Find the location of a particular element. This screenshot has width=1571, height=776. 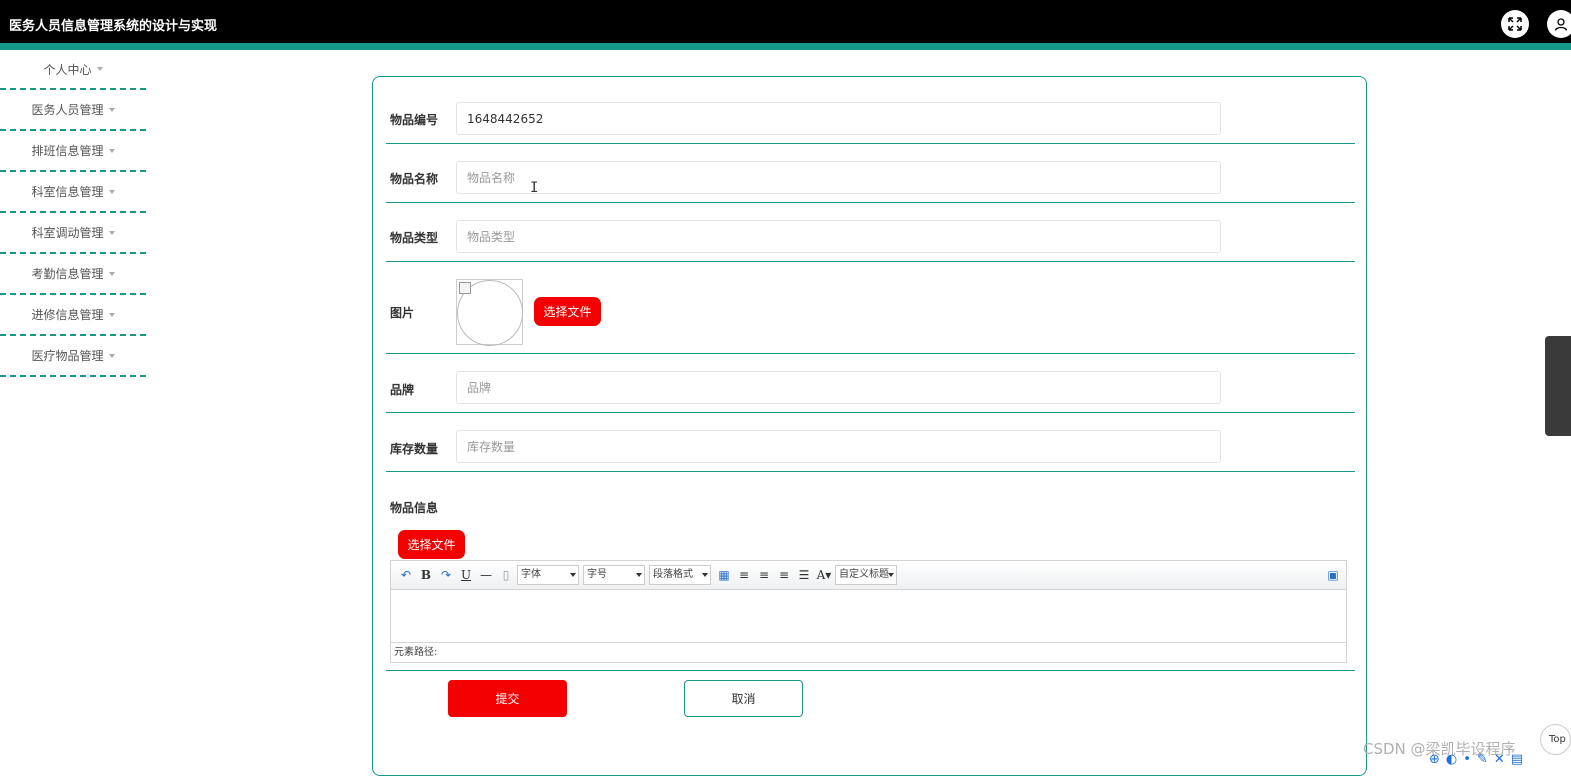

font-size-select: 字号 is located at coordinates (614, 575).